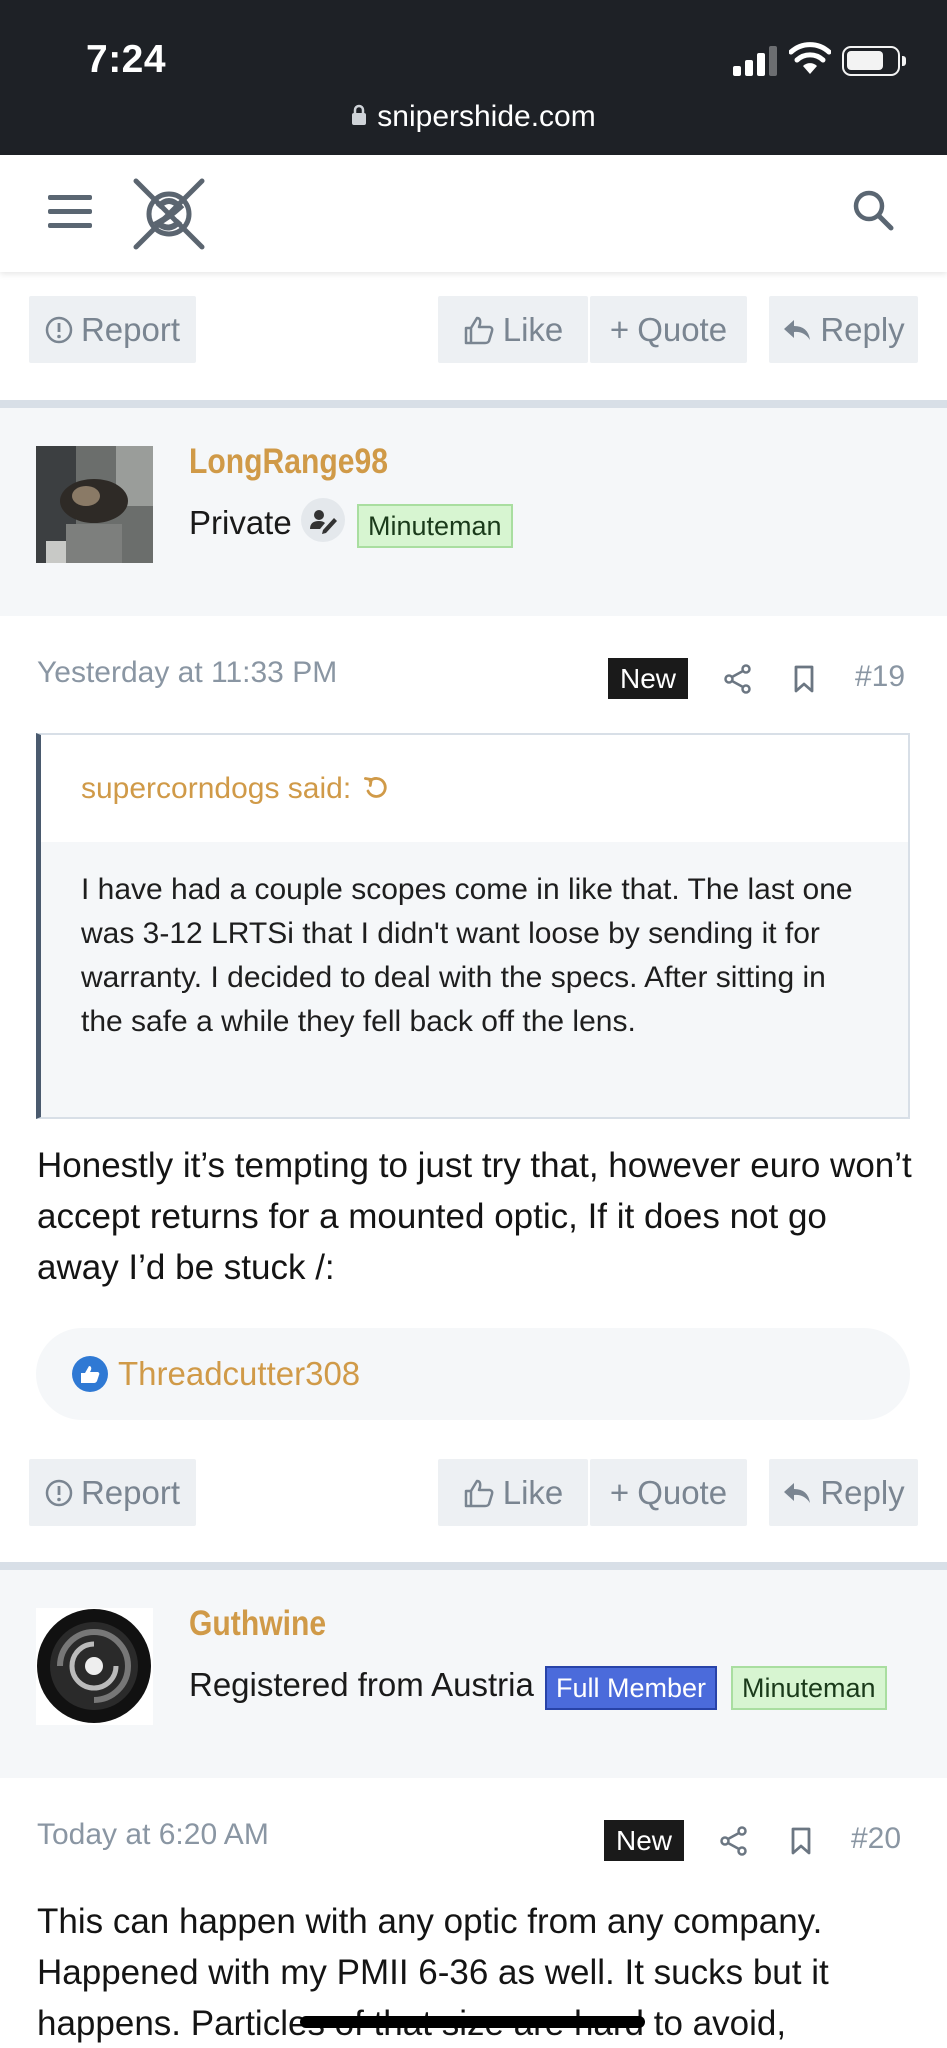 The width and height of the screenshot is (947, 2048). What do you see at coordinates (876, 1839) in the screenshot?
I see `post-number: #20` at bounding box center [876, 1839].